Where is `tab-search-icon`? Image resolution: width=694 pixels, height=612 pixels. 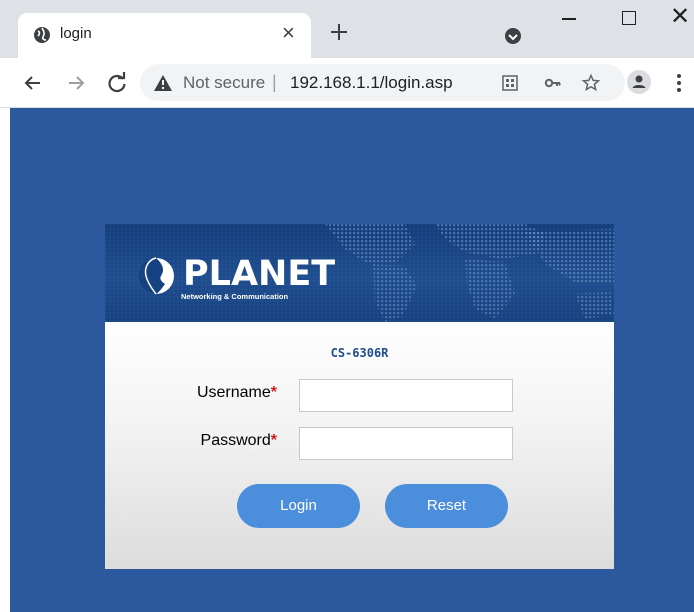 tab-search-icon is located at coordinates (513, 36).